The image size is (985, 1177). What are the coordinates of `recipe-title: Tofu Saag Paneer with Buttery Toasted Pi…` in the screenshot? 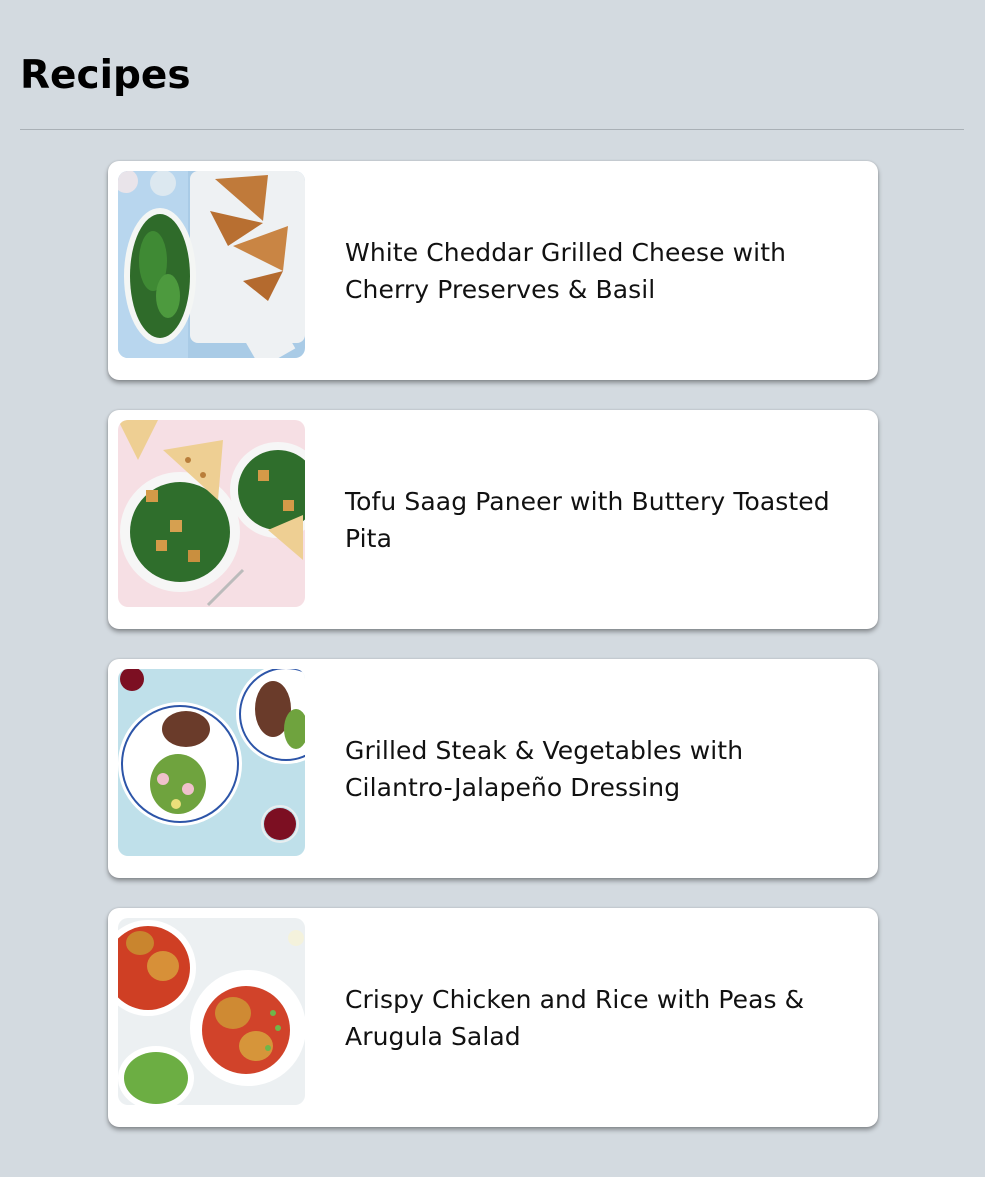 It's located at (602, 520).